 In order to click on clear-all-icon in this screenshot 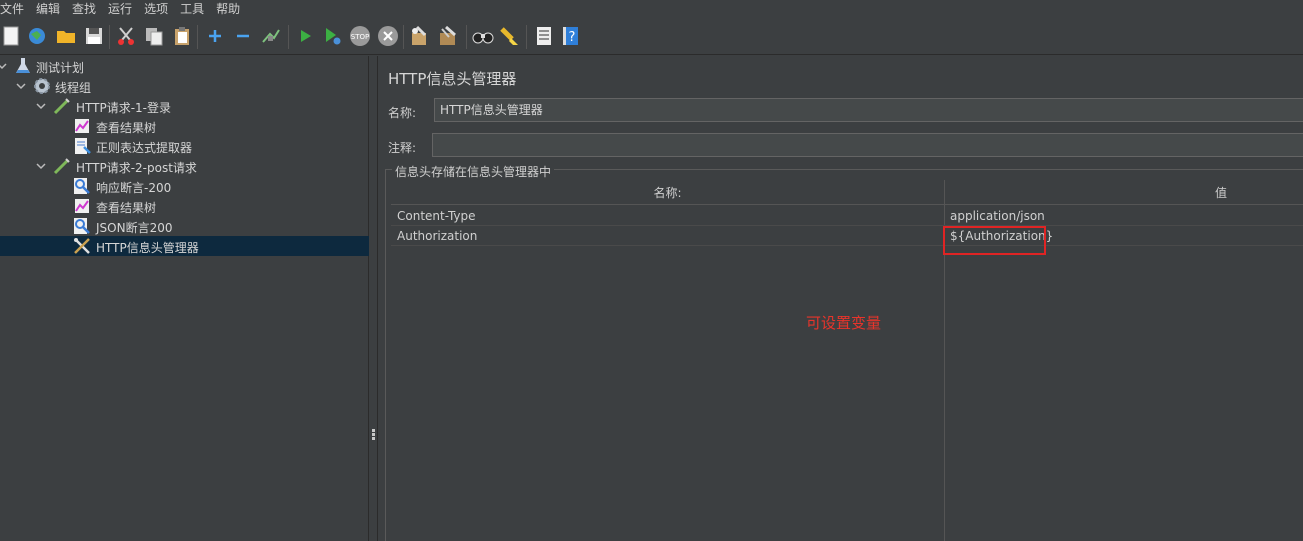, I will do `click(448, 36)`.